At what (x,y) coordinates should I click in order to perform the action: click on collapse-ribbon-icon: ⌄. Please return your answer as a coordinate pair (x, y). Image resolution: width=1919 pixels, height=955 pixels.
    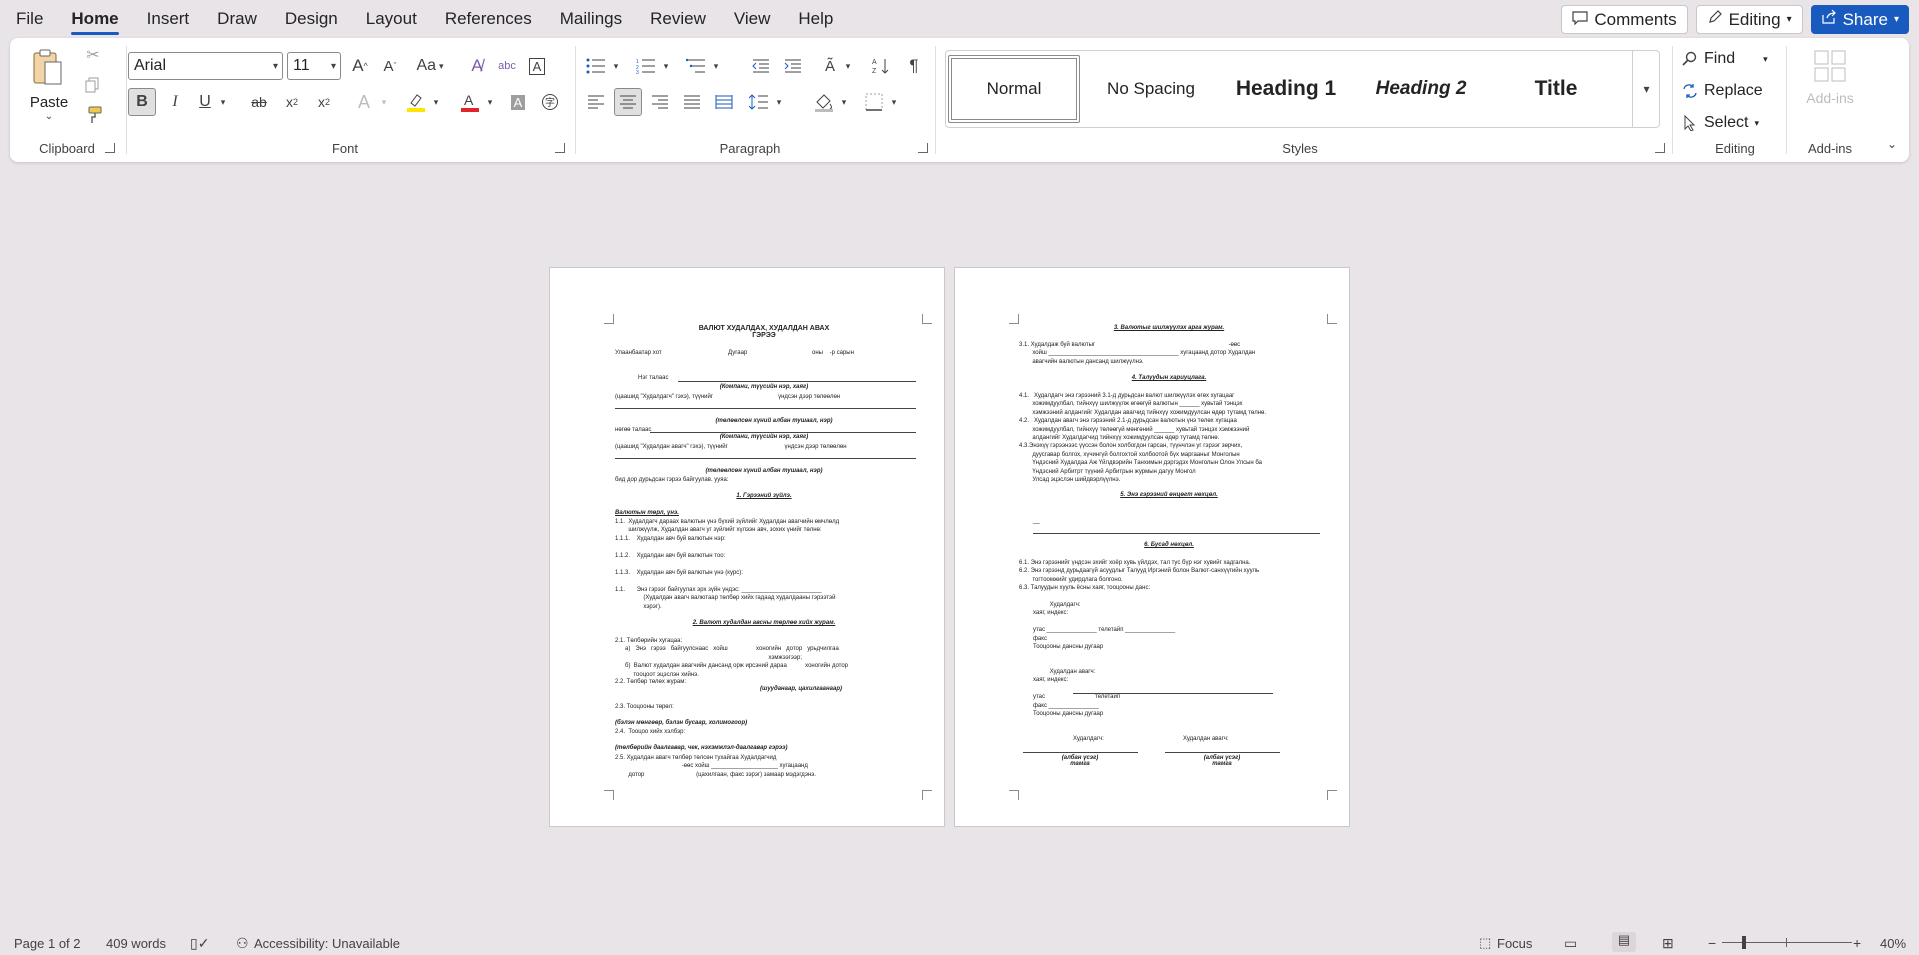
    Looking at the image, I should click on (1892, 144).